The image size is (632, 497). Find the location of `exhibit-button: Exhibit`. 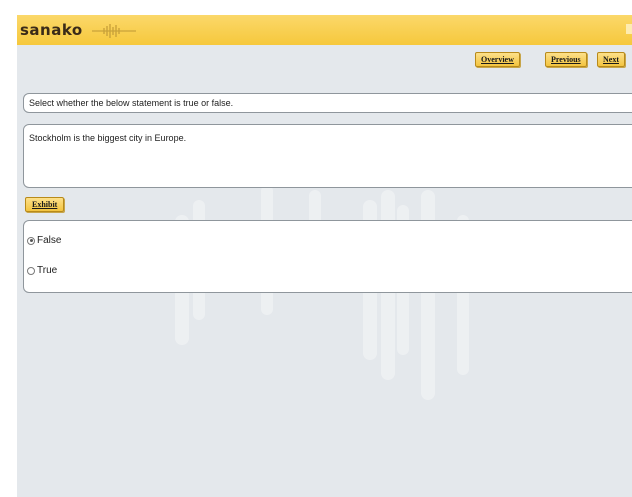

exhibit-button: Exhibit is located at coordinates (45, 204).